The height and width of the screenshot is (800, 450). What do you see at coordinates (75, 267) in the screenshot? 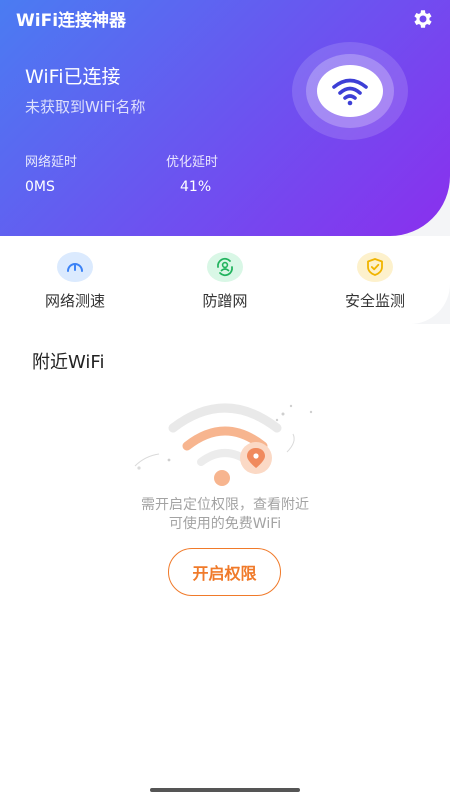
I see `speedometer-icon` at bounding box center [75, 267].